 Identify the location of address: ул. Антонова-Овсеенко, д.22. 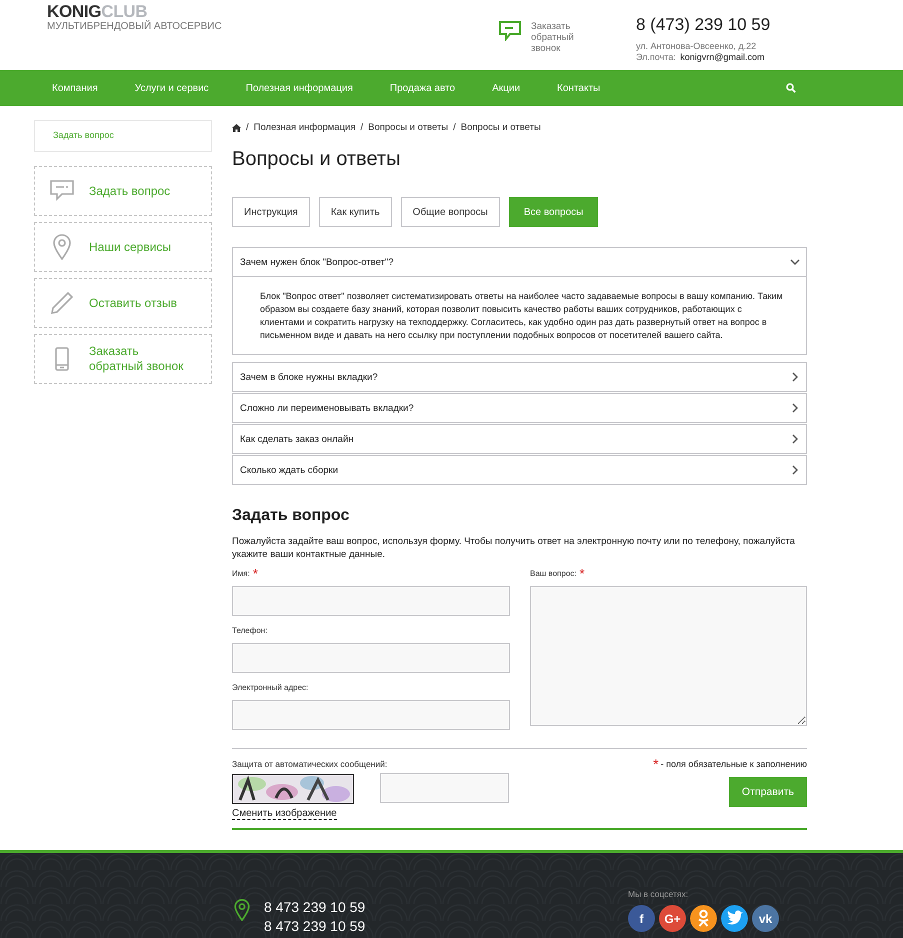
(697, 46).